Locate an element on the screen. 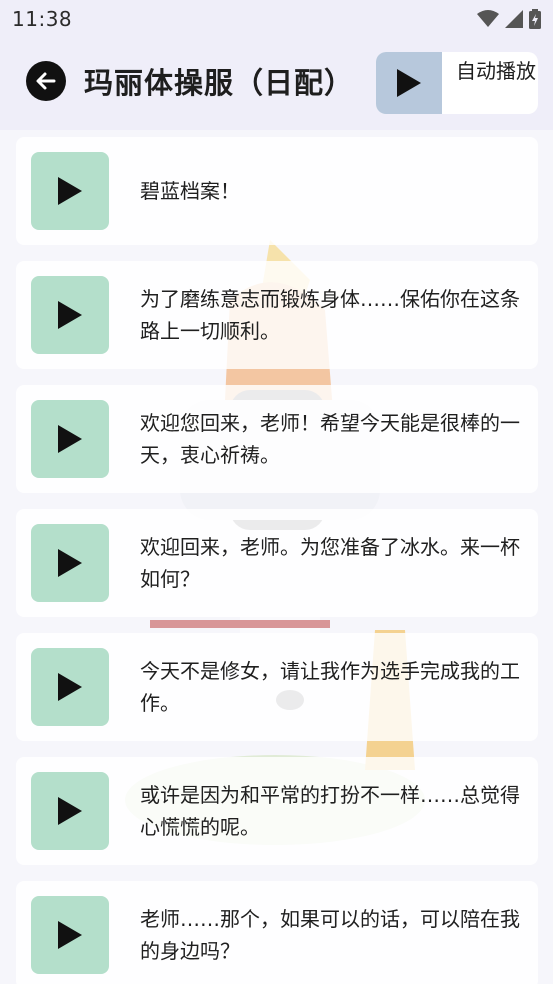 The image size is (553, 984). page-title: 玛丽体操服（日配） is located at coordinates (219, 83).